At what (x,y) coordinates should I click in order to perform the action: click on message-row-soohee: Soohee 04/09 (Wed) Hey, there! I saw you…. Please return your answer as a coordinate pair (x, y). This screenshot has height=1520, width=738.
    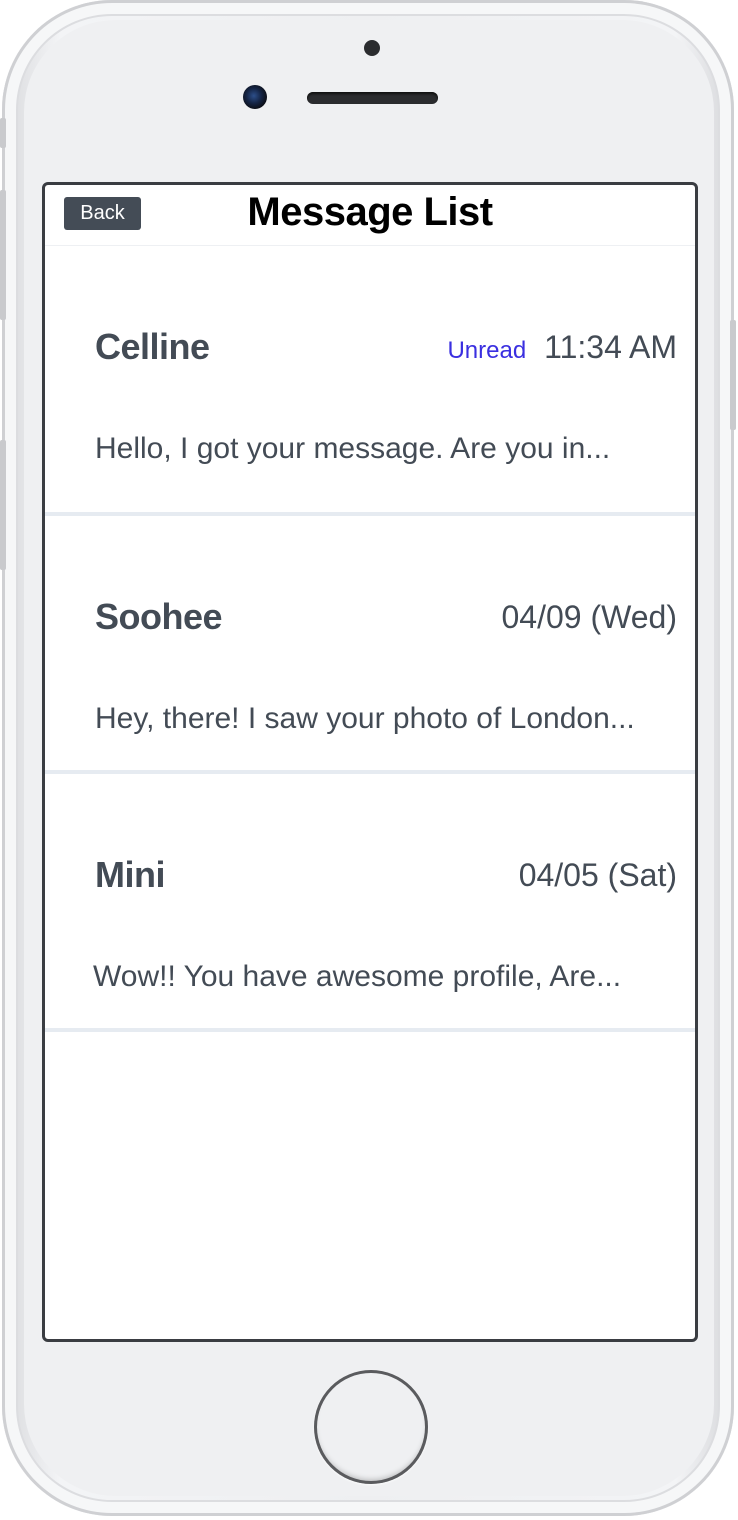
    Looking at the image, I should click on (370, 645).